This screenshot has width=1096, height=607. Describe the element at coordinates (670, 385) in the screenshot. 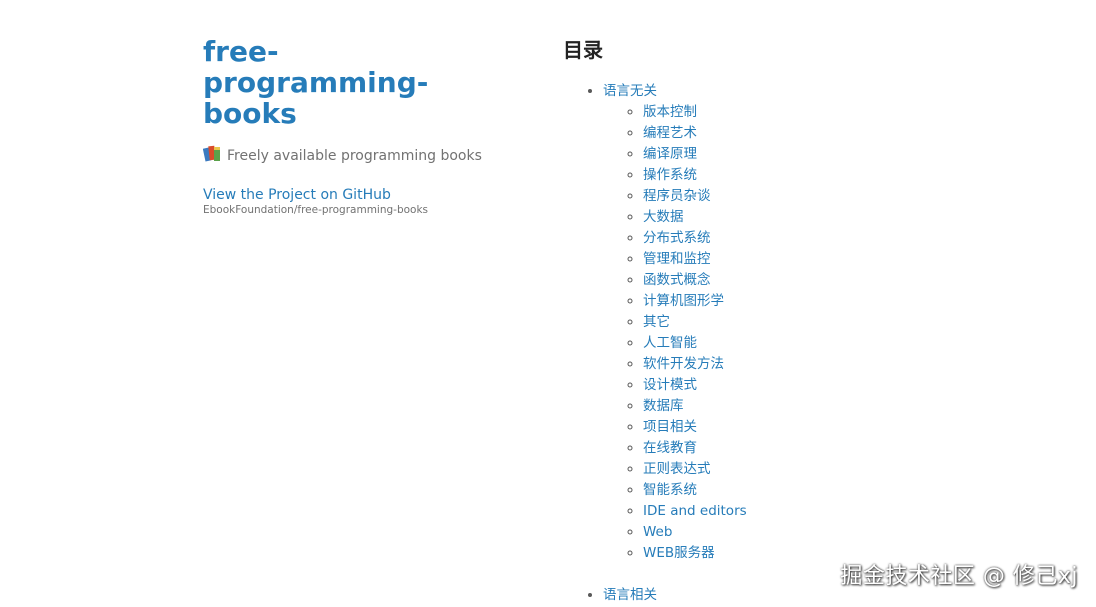

I see `toc-sublink: 设计模式` at that location.